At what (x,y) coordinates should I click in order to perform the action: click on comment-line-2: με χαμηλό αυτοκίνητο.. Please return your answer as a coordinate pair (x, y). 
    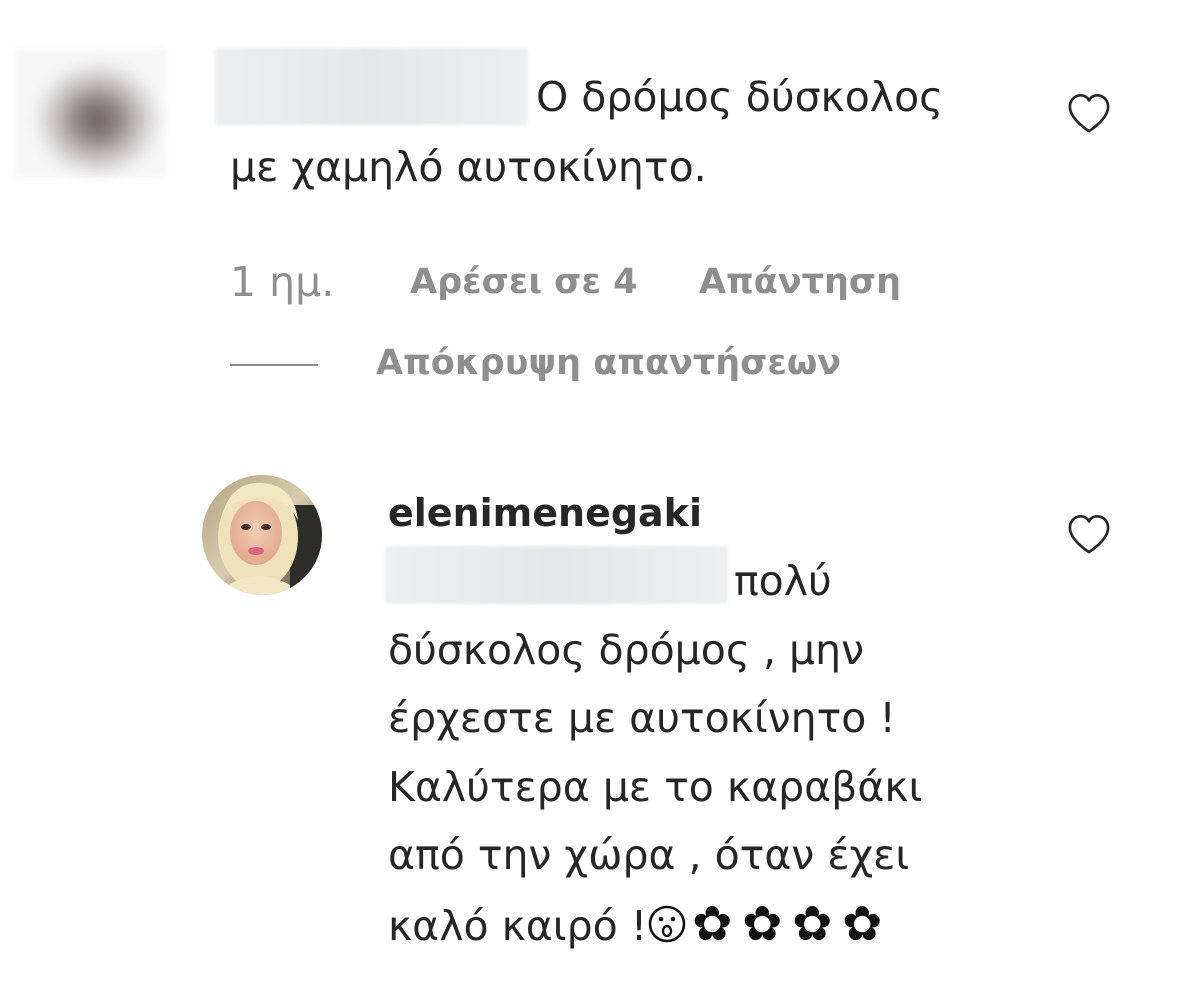
    Looking at the image, I should click on (468, 167).